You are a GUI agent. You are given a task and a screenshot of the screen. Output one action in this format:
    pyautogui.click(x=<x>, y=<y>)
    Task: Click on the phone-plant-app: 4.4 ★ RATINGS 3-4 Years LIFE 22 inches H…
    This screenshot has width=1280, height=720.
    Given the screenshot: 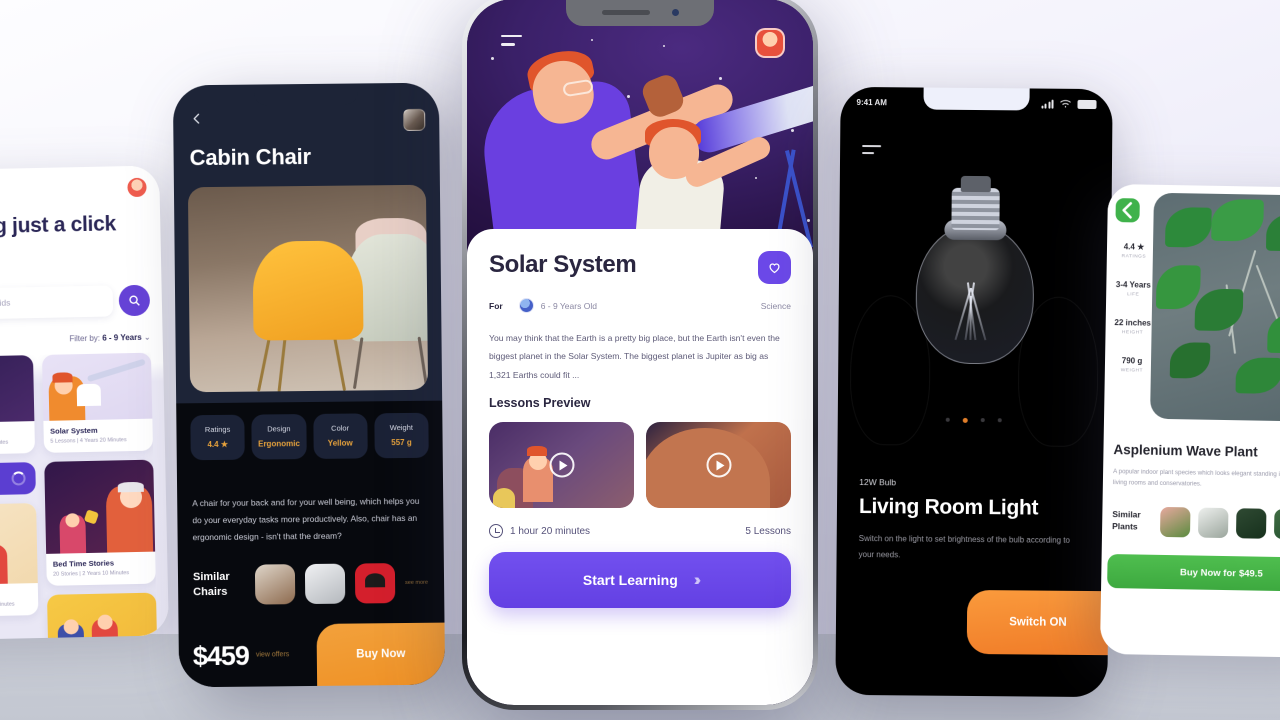 What is the action you would take?
    pyautogui.click(x=1189, y=421)
    